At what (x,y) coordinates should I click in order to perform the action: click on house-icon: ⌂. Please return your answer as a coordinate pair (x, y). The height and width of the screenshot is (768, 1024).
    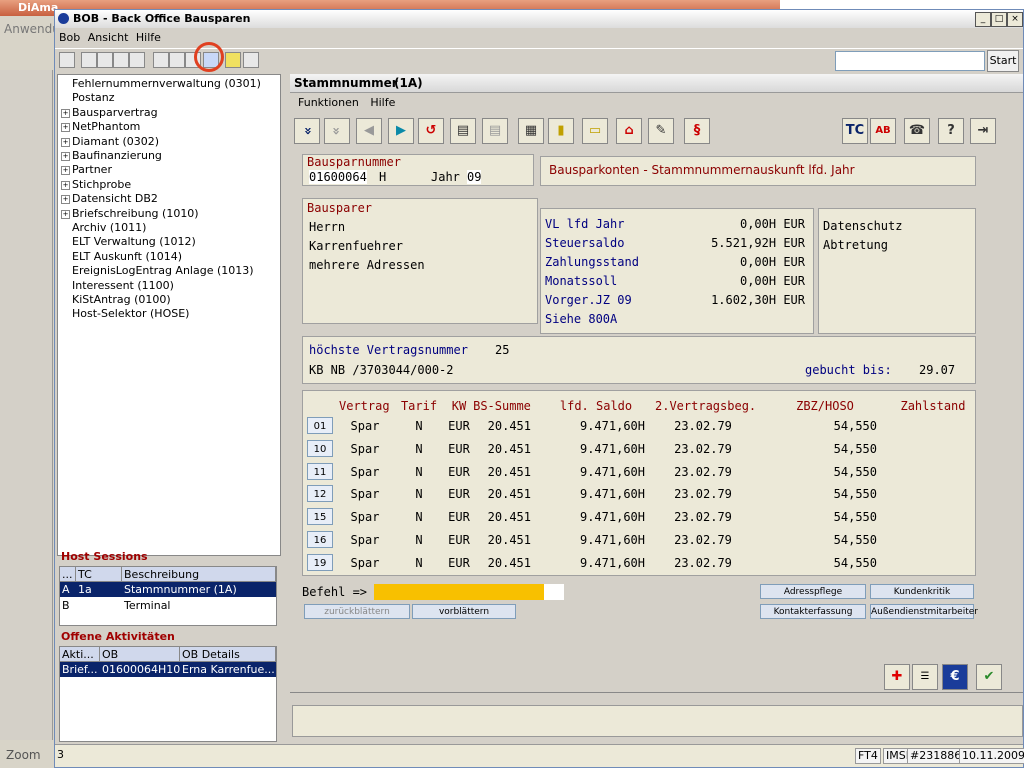
    Looking at the image, I should click on (629, 131).